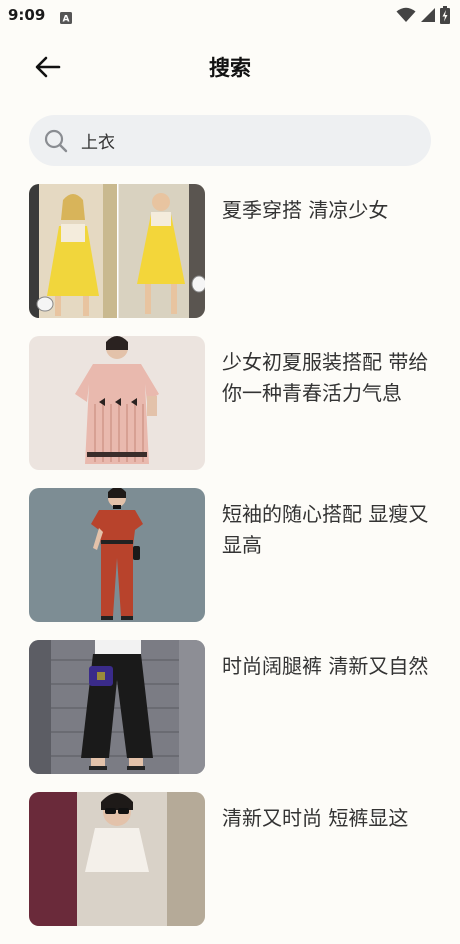 Image resolution: width=460 pixels, height=944 pixels. I want to click on status-icons, so click(423, 17).